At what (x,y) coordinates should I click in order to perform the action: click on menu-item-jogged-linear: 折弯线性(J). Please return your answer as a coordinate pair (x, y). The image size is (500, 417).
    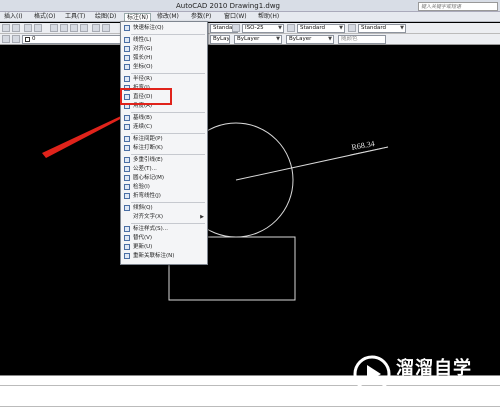
    Looking at the image, I should click on (164, 196).